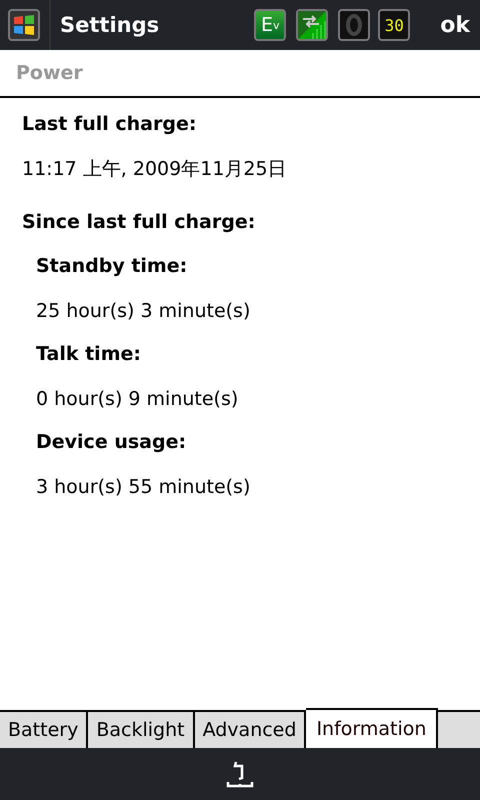 This screenshot has height=800, width=480. Describe the element at coordinates (144, 311) in the screenshot. I see `item-value: 25 hour(s) 3 minute(s)` at that location.